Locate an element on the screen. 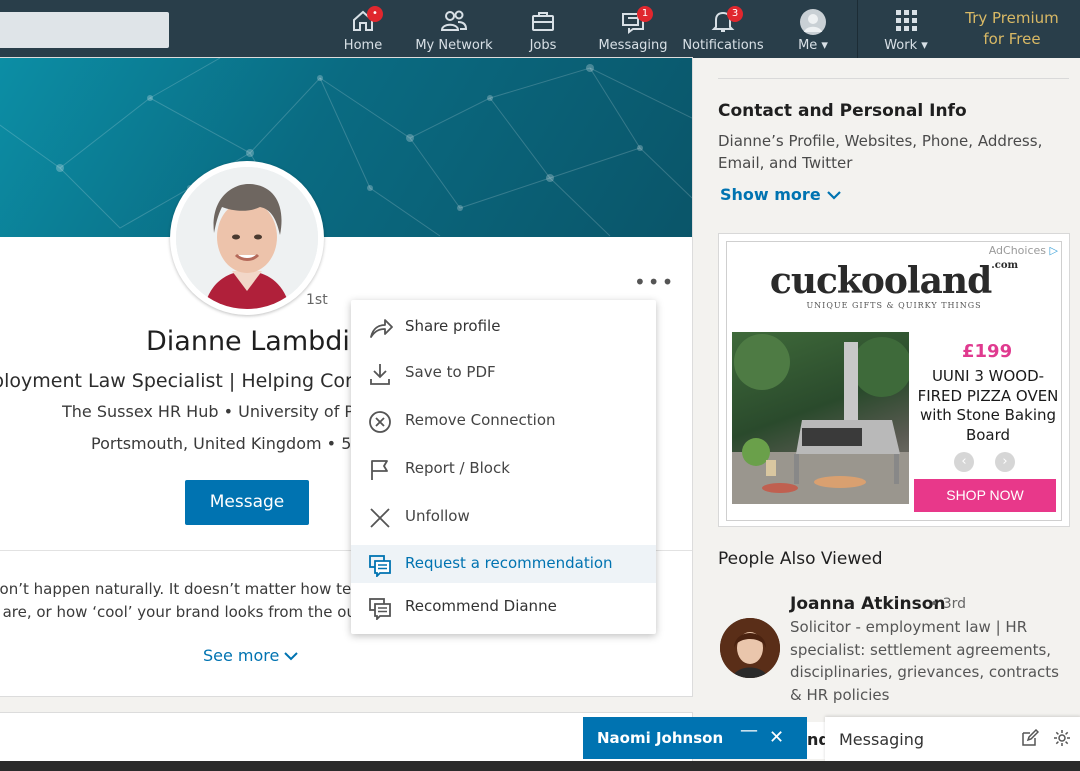  ad-product-photo is located at coordinates (820, 418).